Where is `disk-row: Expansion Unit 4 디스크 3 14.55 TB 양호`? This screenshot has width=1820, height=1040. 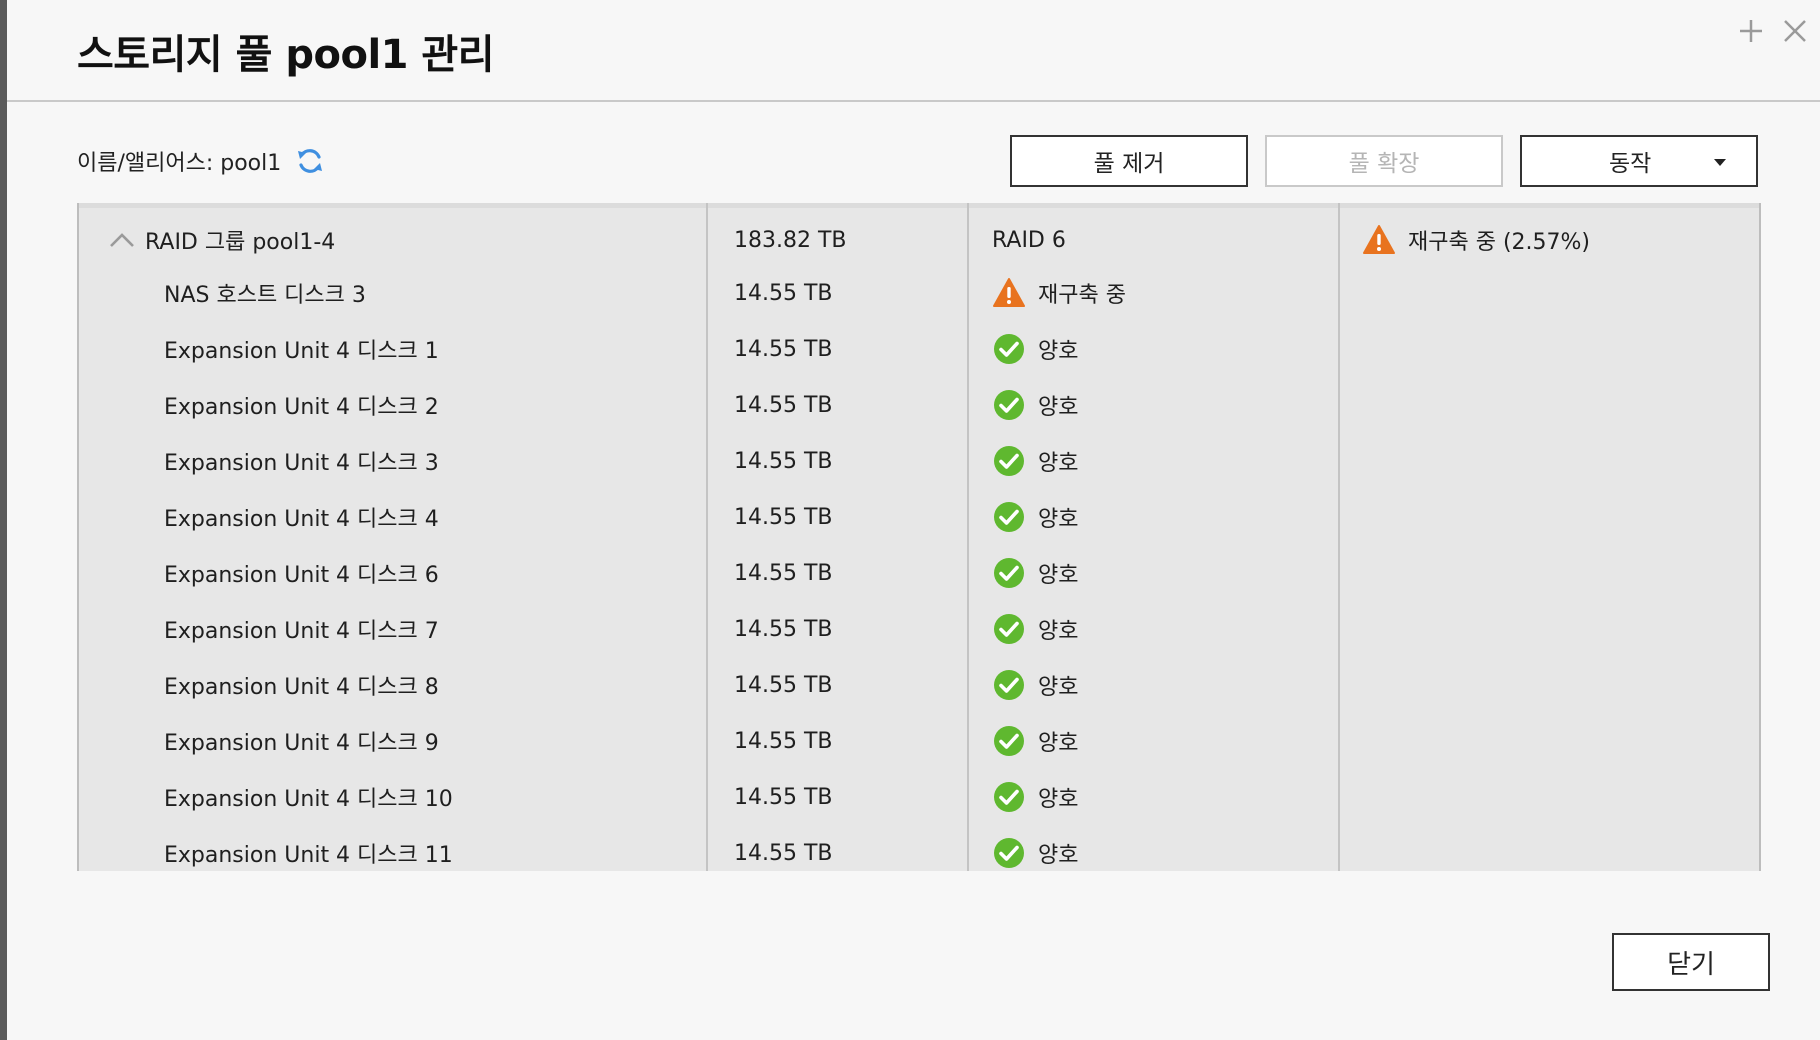 disk-row: Expansion Unit 4 디스크 3 14.55 TB 양호 is located at coordinates (919, 461).